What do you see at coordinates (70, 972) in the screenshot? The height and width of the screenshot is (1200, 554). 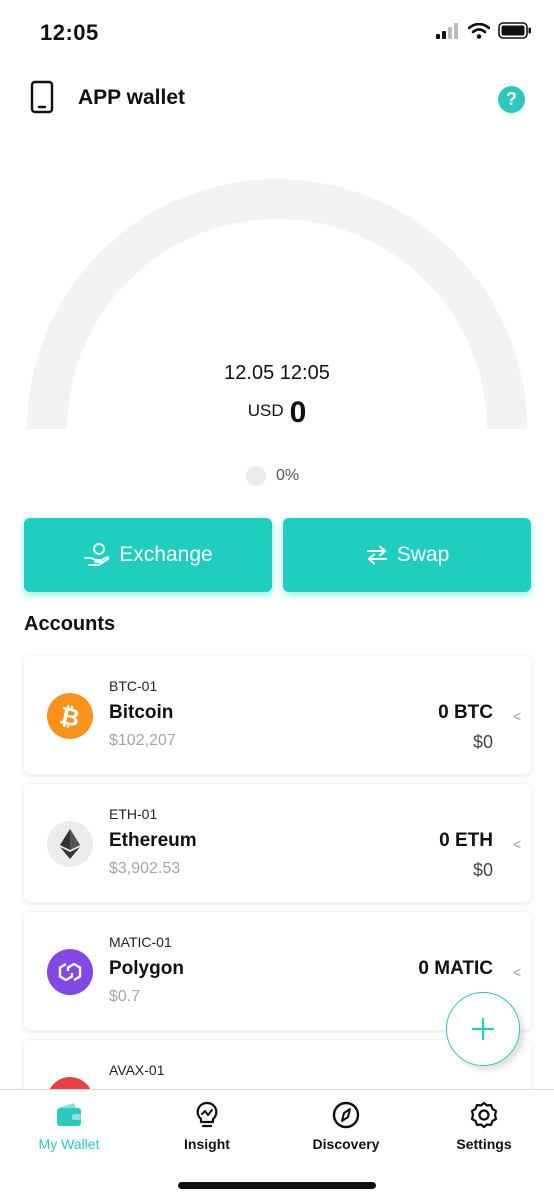 I see `polygon-icon` at bounding box center [70, 972].